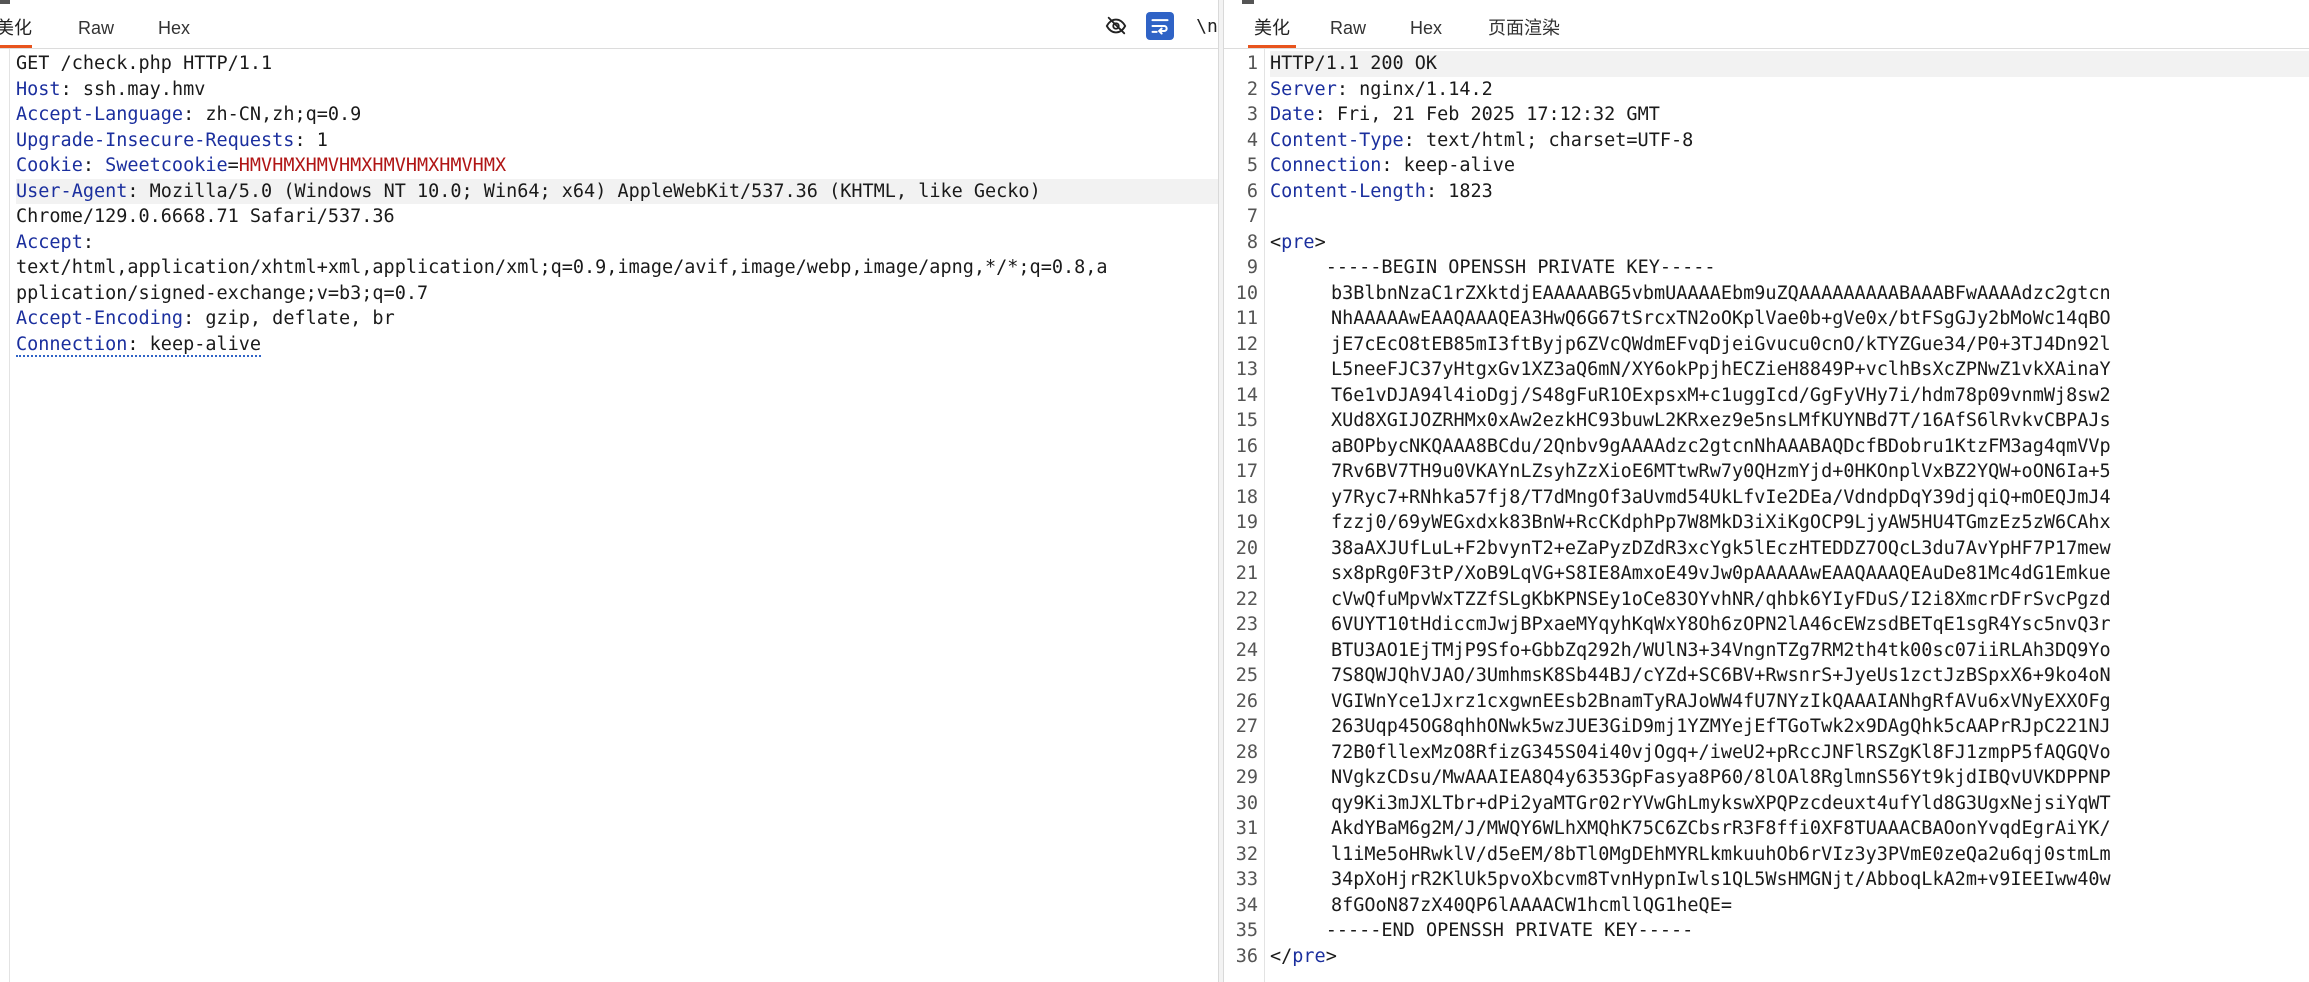 This screenshot has width=2309, height=982. What do you see at coordinates (1252, 63) in the screenshot?
I see `line-number: 1` at bounding box center [1252, 63].